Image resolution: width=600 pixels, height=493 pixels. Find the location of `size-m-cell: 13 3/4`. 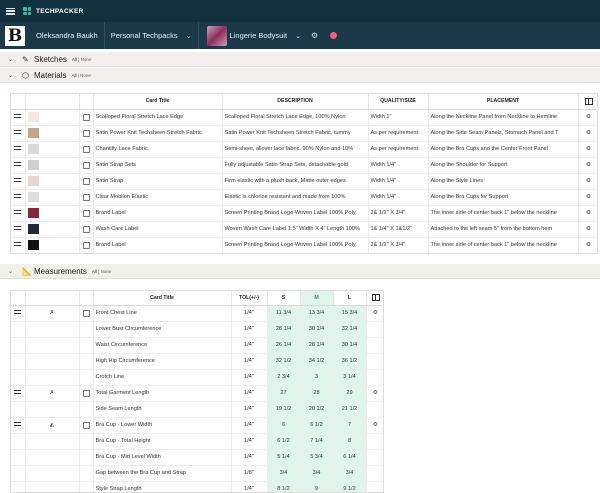

size-m-cell: 13 3/4 is located at coordinates (317, 313).